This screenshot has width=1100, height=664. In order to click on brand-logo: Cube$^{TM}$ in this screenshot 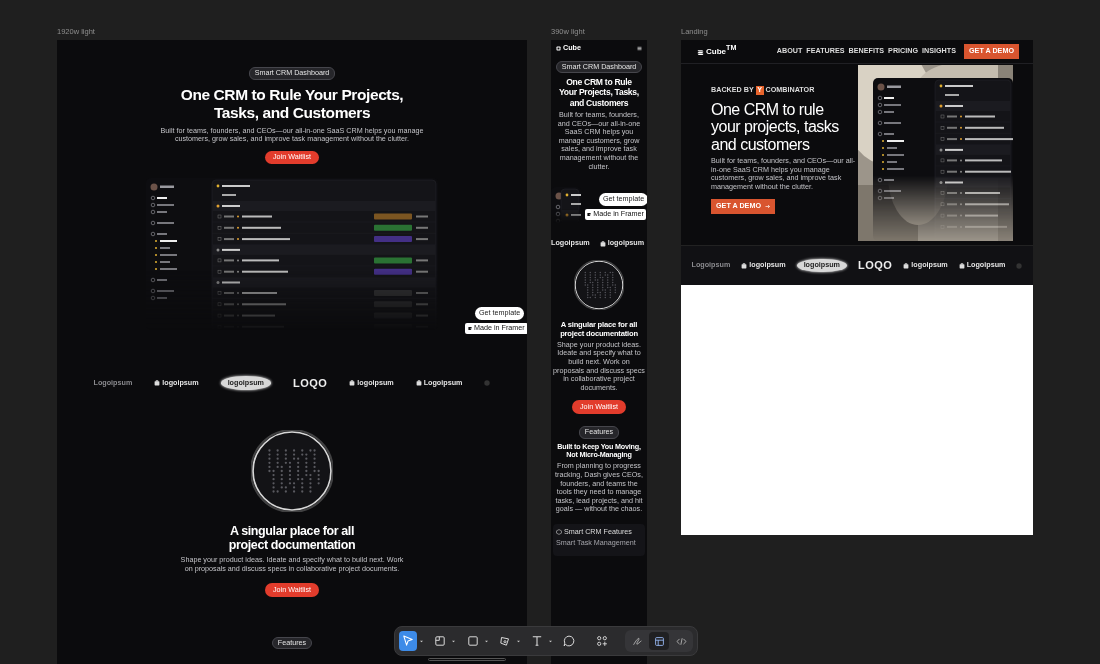, I will do `click(717, 51)`.